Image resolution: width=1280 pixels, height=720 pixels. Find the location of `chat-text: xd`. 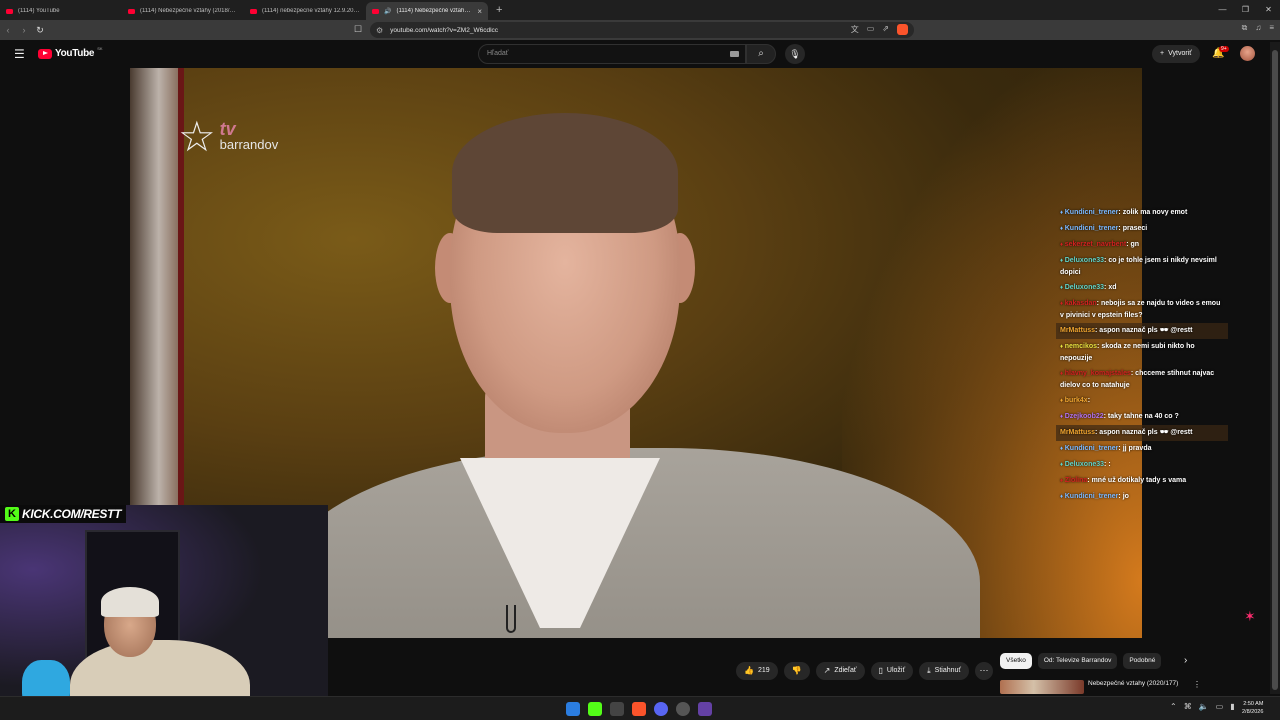

chat-text: xd is located at coordinates (1112, 287).